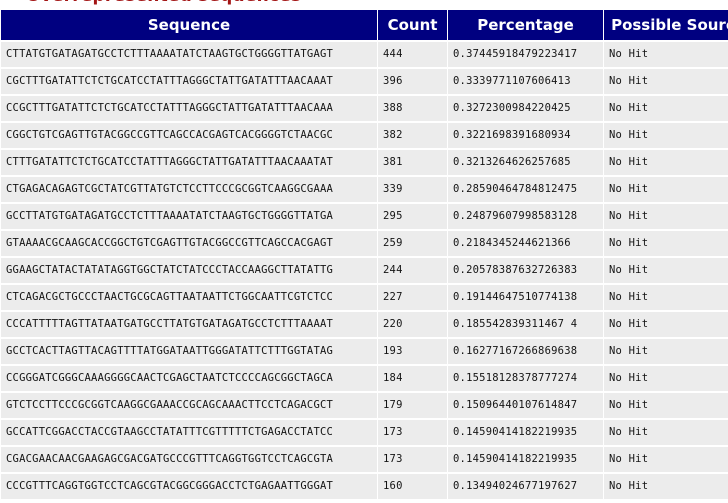 The height and width of the screenshot is (503, 728). Describe the element at coordinates (525, 216) in the screenshot. I see `cell-percentage: 0.24879607998583128` at that location.